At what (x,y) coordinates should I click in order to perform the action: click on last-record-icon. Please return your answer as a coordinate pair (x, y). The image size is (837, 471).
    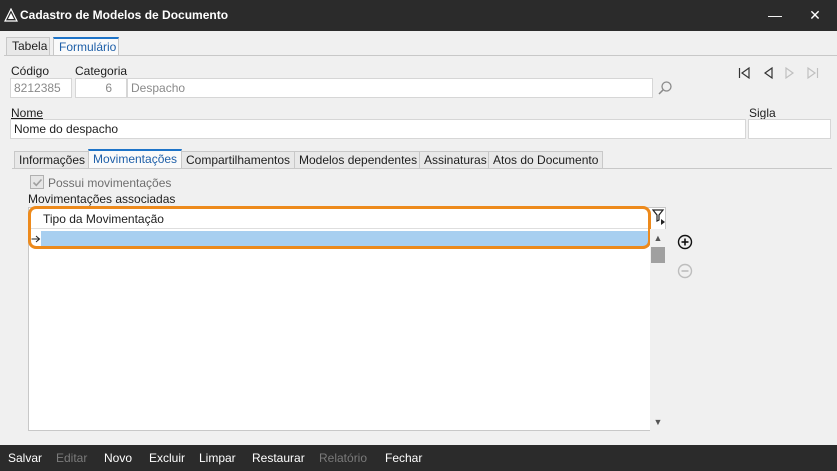
    Looking at the image, I should click on (813, 73).